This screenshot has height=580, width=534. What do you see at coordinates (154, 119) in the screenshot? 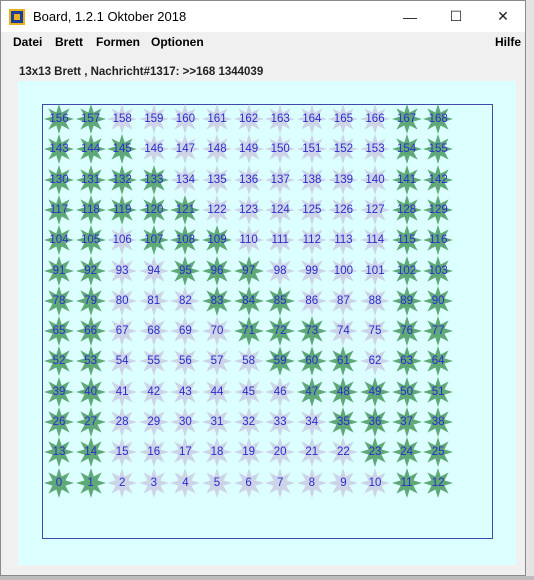
I see `board-cell: 159` at bounding box center [154, 119].